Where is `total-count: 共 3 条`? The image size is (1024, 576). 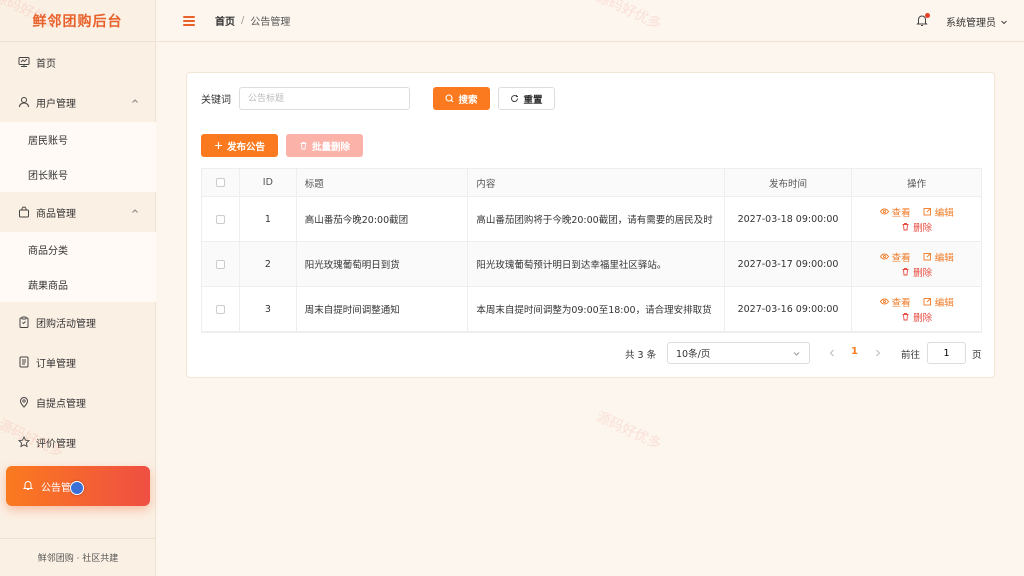 total-count: 共 3 条 is located at coordinates (641, 355).